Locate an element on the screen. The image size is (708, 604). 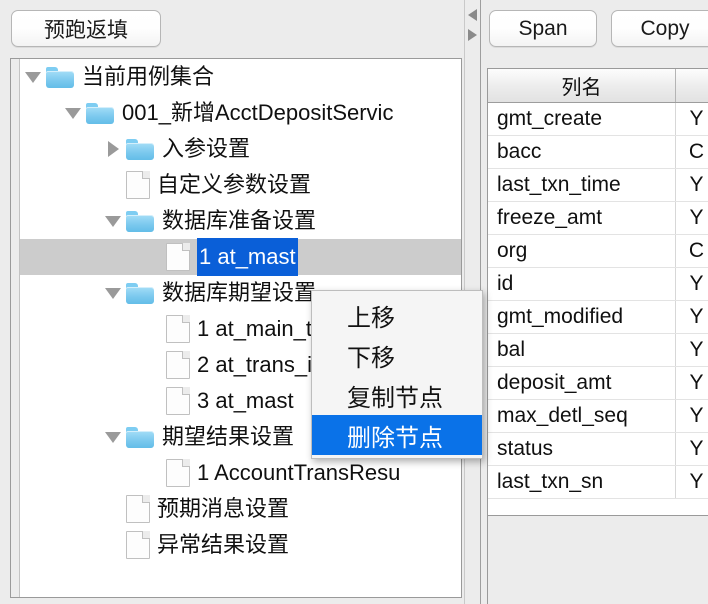
tree-item-label: 3 at_mast is located at coordinates (245, 400).